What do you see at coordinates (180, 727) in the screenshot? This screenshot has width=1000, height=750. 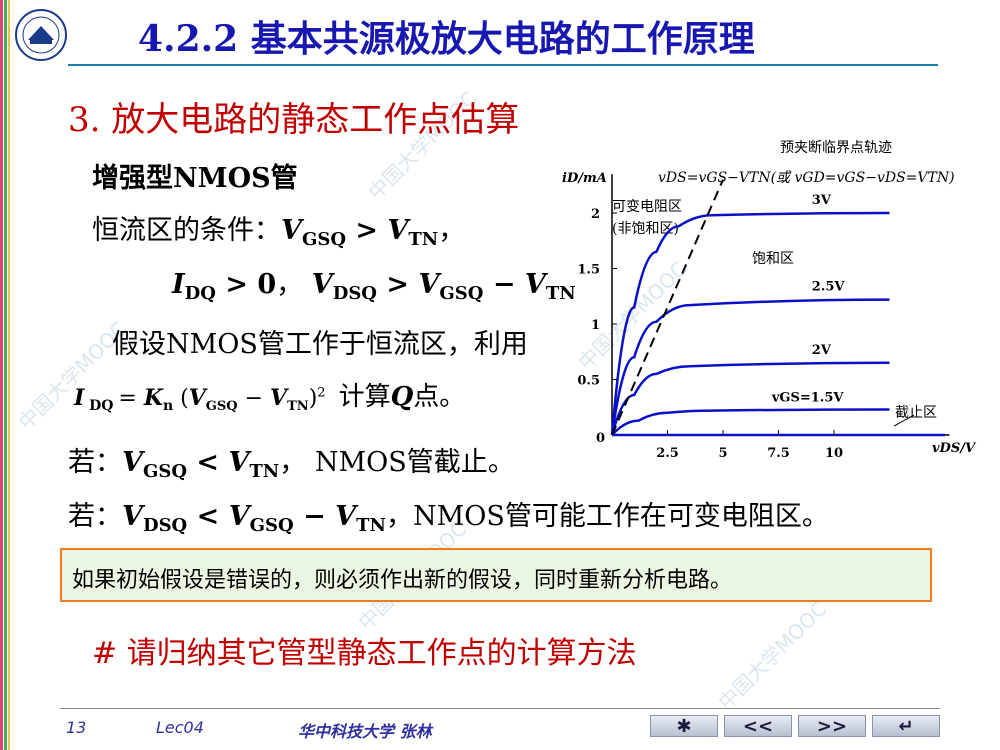 I see `lecture-label: Lec04` at bounding box center [180, 727].